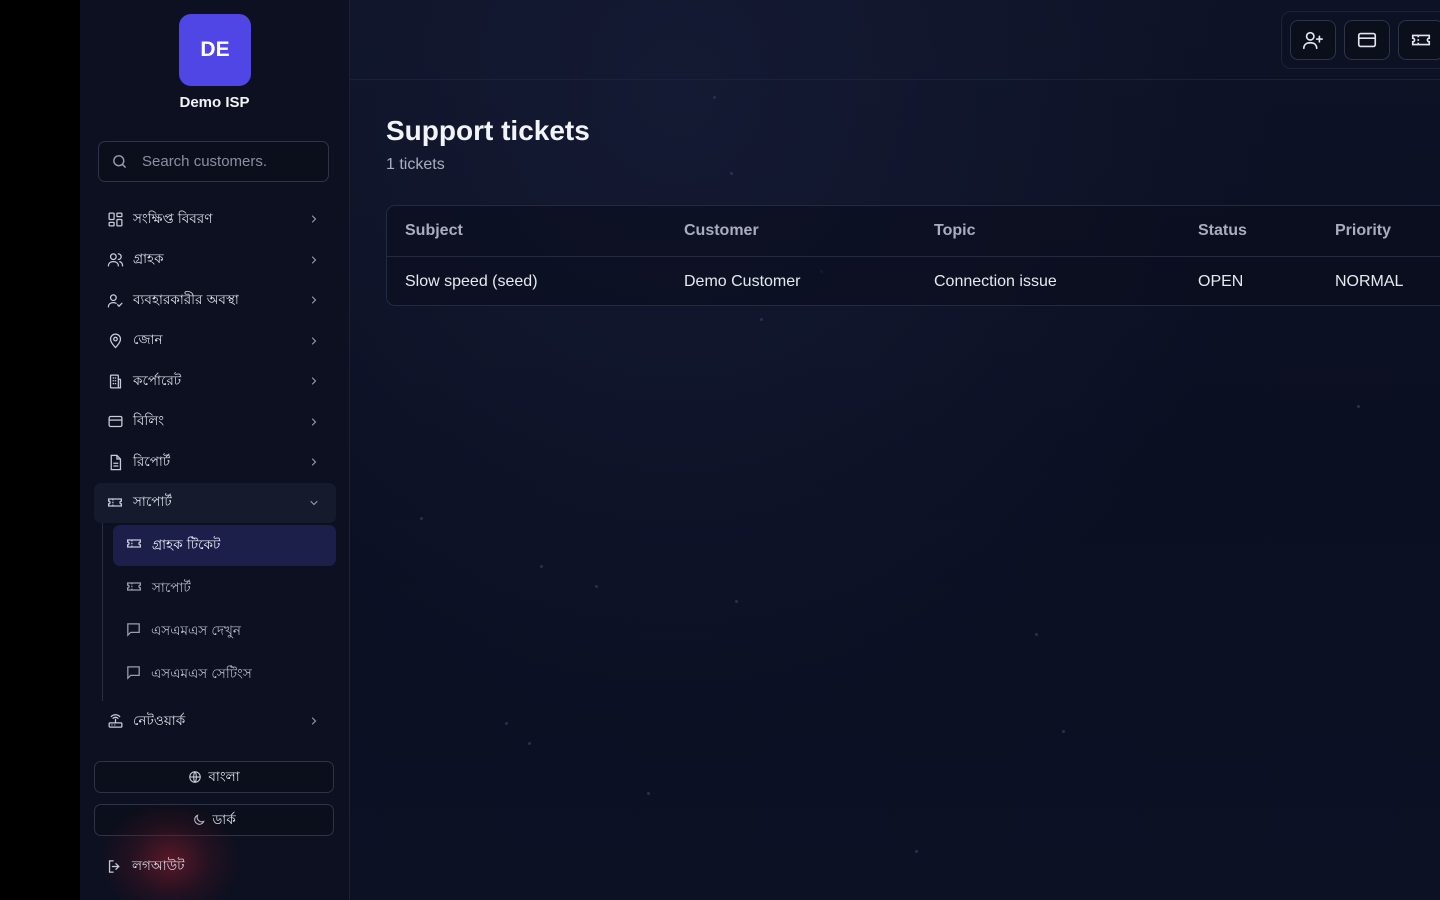 This screenshot has height=900, width=1440. What do you see at coordinates (148, 340) in the screenshot?
I see `sidebar-item-label: জোন` at bounding box center [148, 340].